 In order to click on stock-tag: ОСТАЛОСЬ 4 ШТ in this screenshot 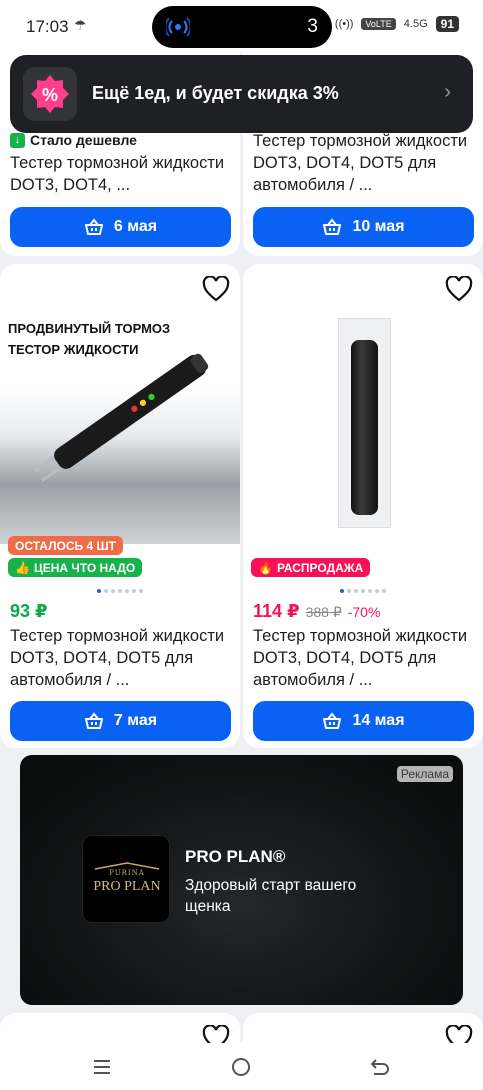, I will do `click(65, 545)`.